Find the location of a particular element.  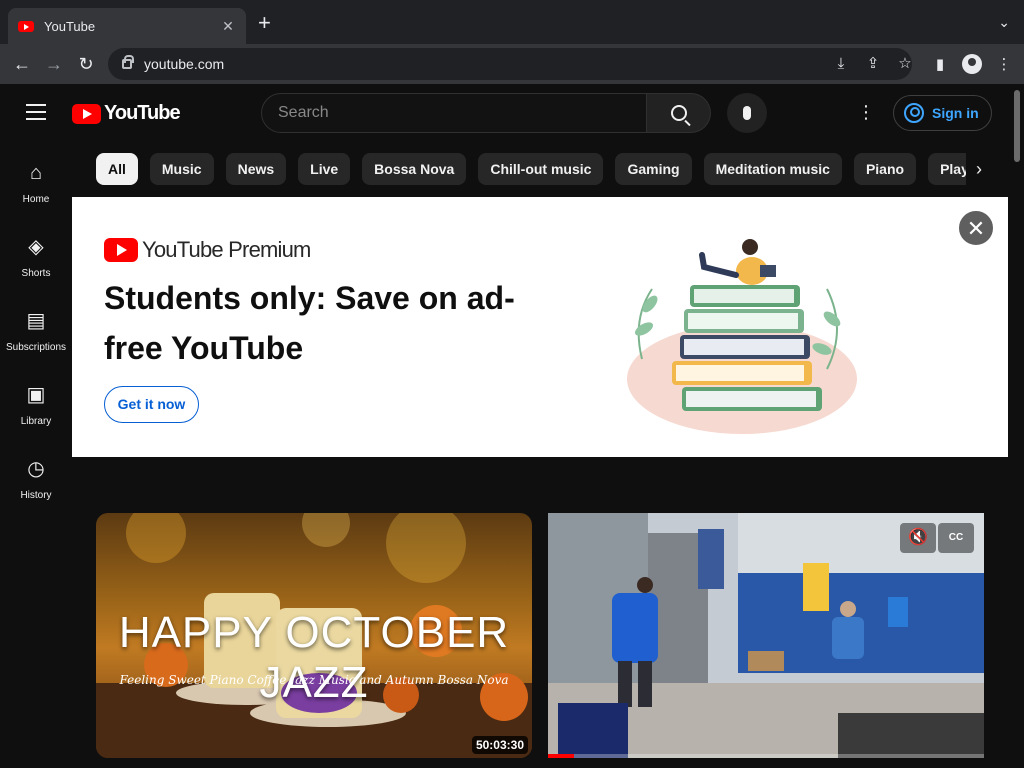

closed-captions-button: CC is located at coordinates (956, 538).